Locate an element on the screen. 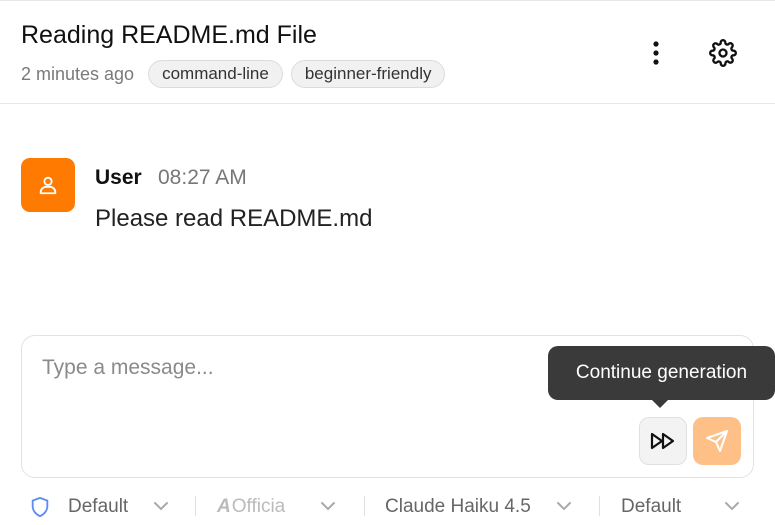  gear-icon is located at coordinates (723, 53).